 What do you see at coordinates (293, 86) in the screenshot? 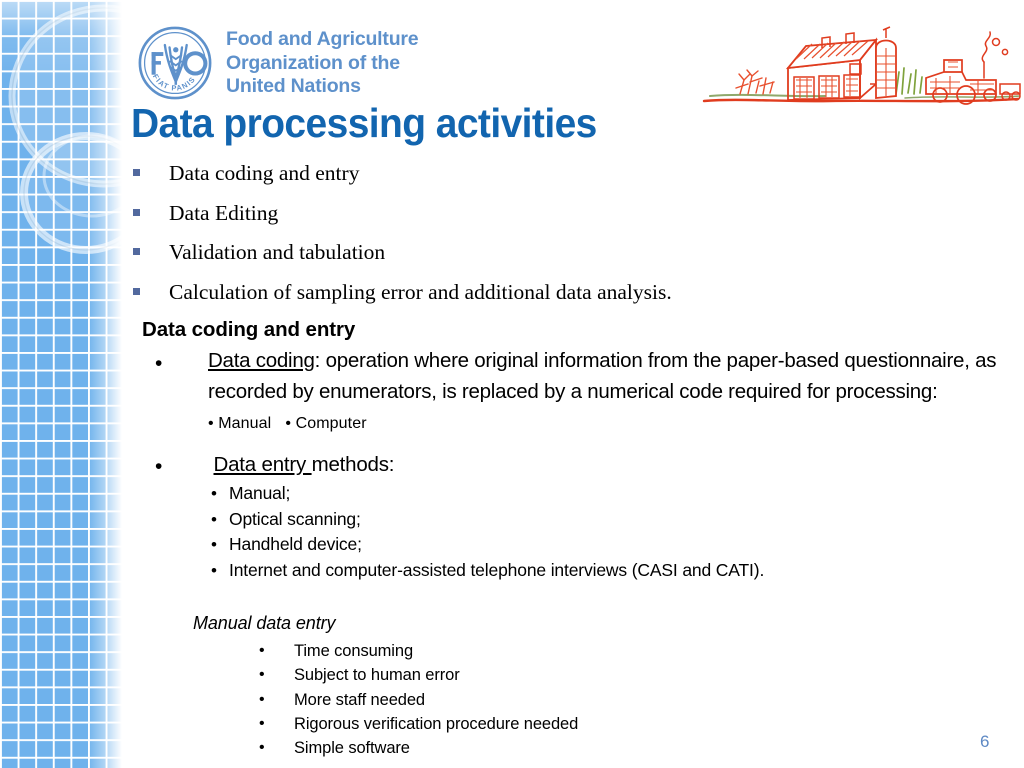
I see `fao-wordmark-line-3: United Nations` at bounding box center [293, 86].